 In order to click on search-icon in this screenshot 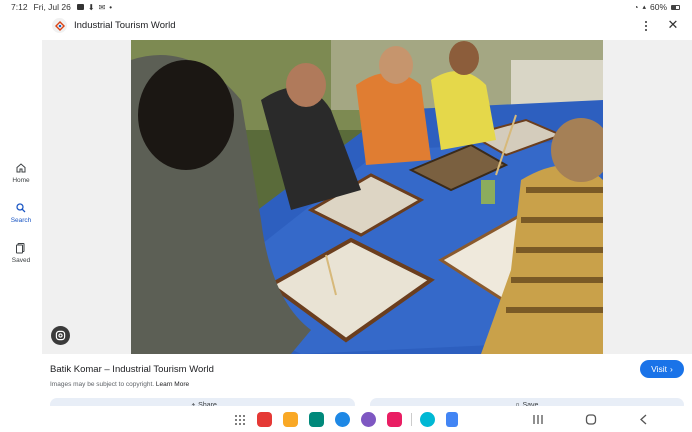, I will do `click(21, 208)`.